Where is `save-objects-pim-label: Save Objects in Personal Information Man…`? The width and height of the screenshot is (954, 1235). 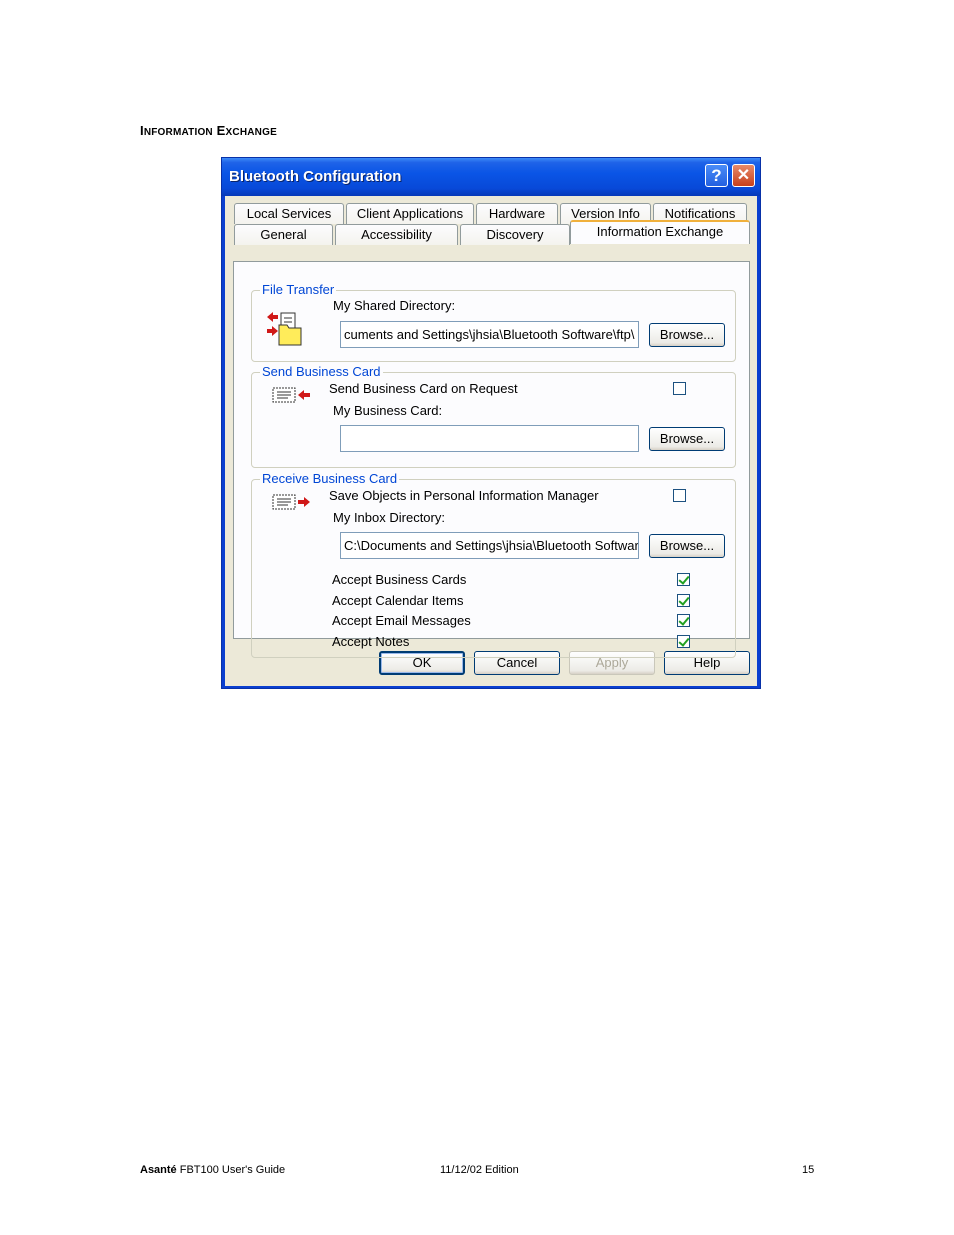 save-objects-pim-label: Save Objects in Personal Information Man… is located at coordinates (464, 495).